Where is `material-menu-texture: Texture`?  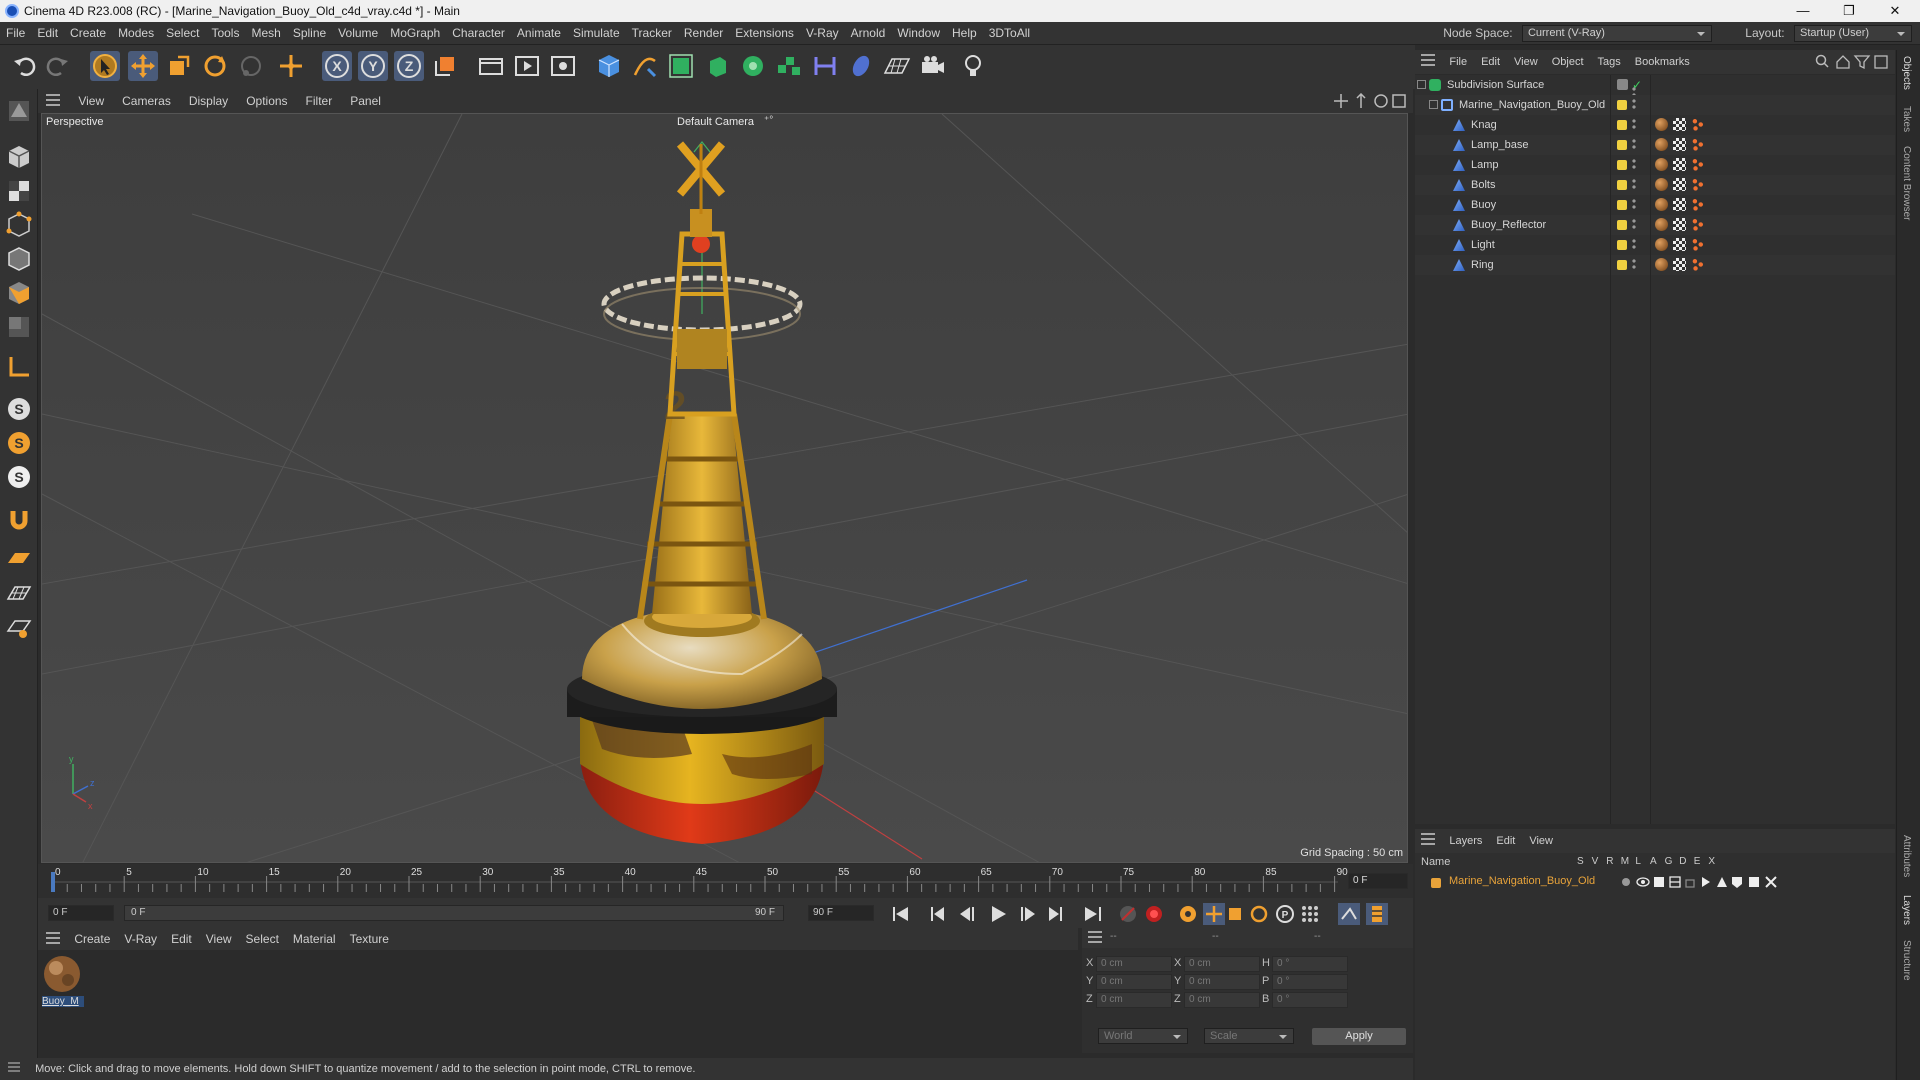
material-menu-texture: Texture is located at coordinates (369, 939).